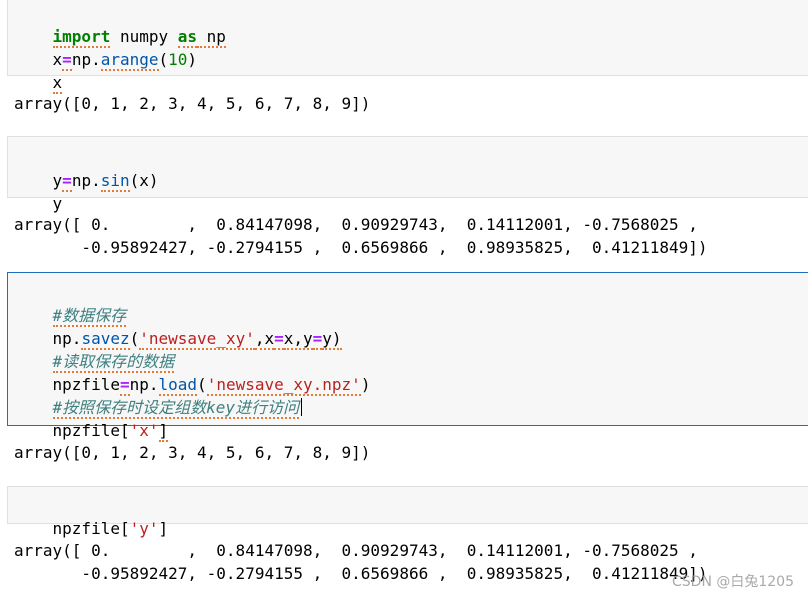 This screenshot has height=599, width=808. What do you see at coordinates (302, 407) in the screenshot?
I see `text-cursor` at bounding box center [302, 407].